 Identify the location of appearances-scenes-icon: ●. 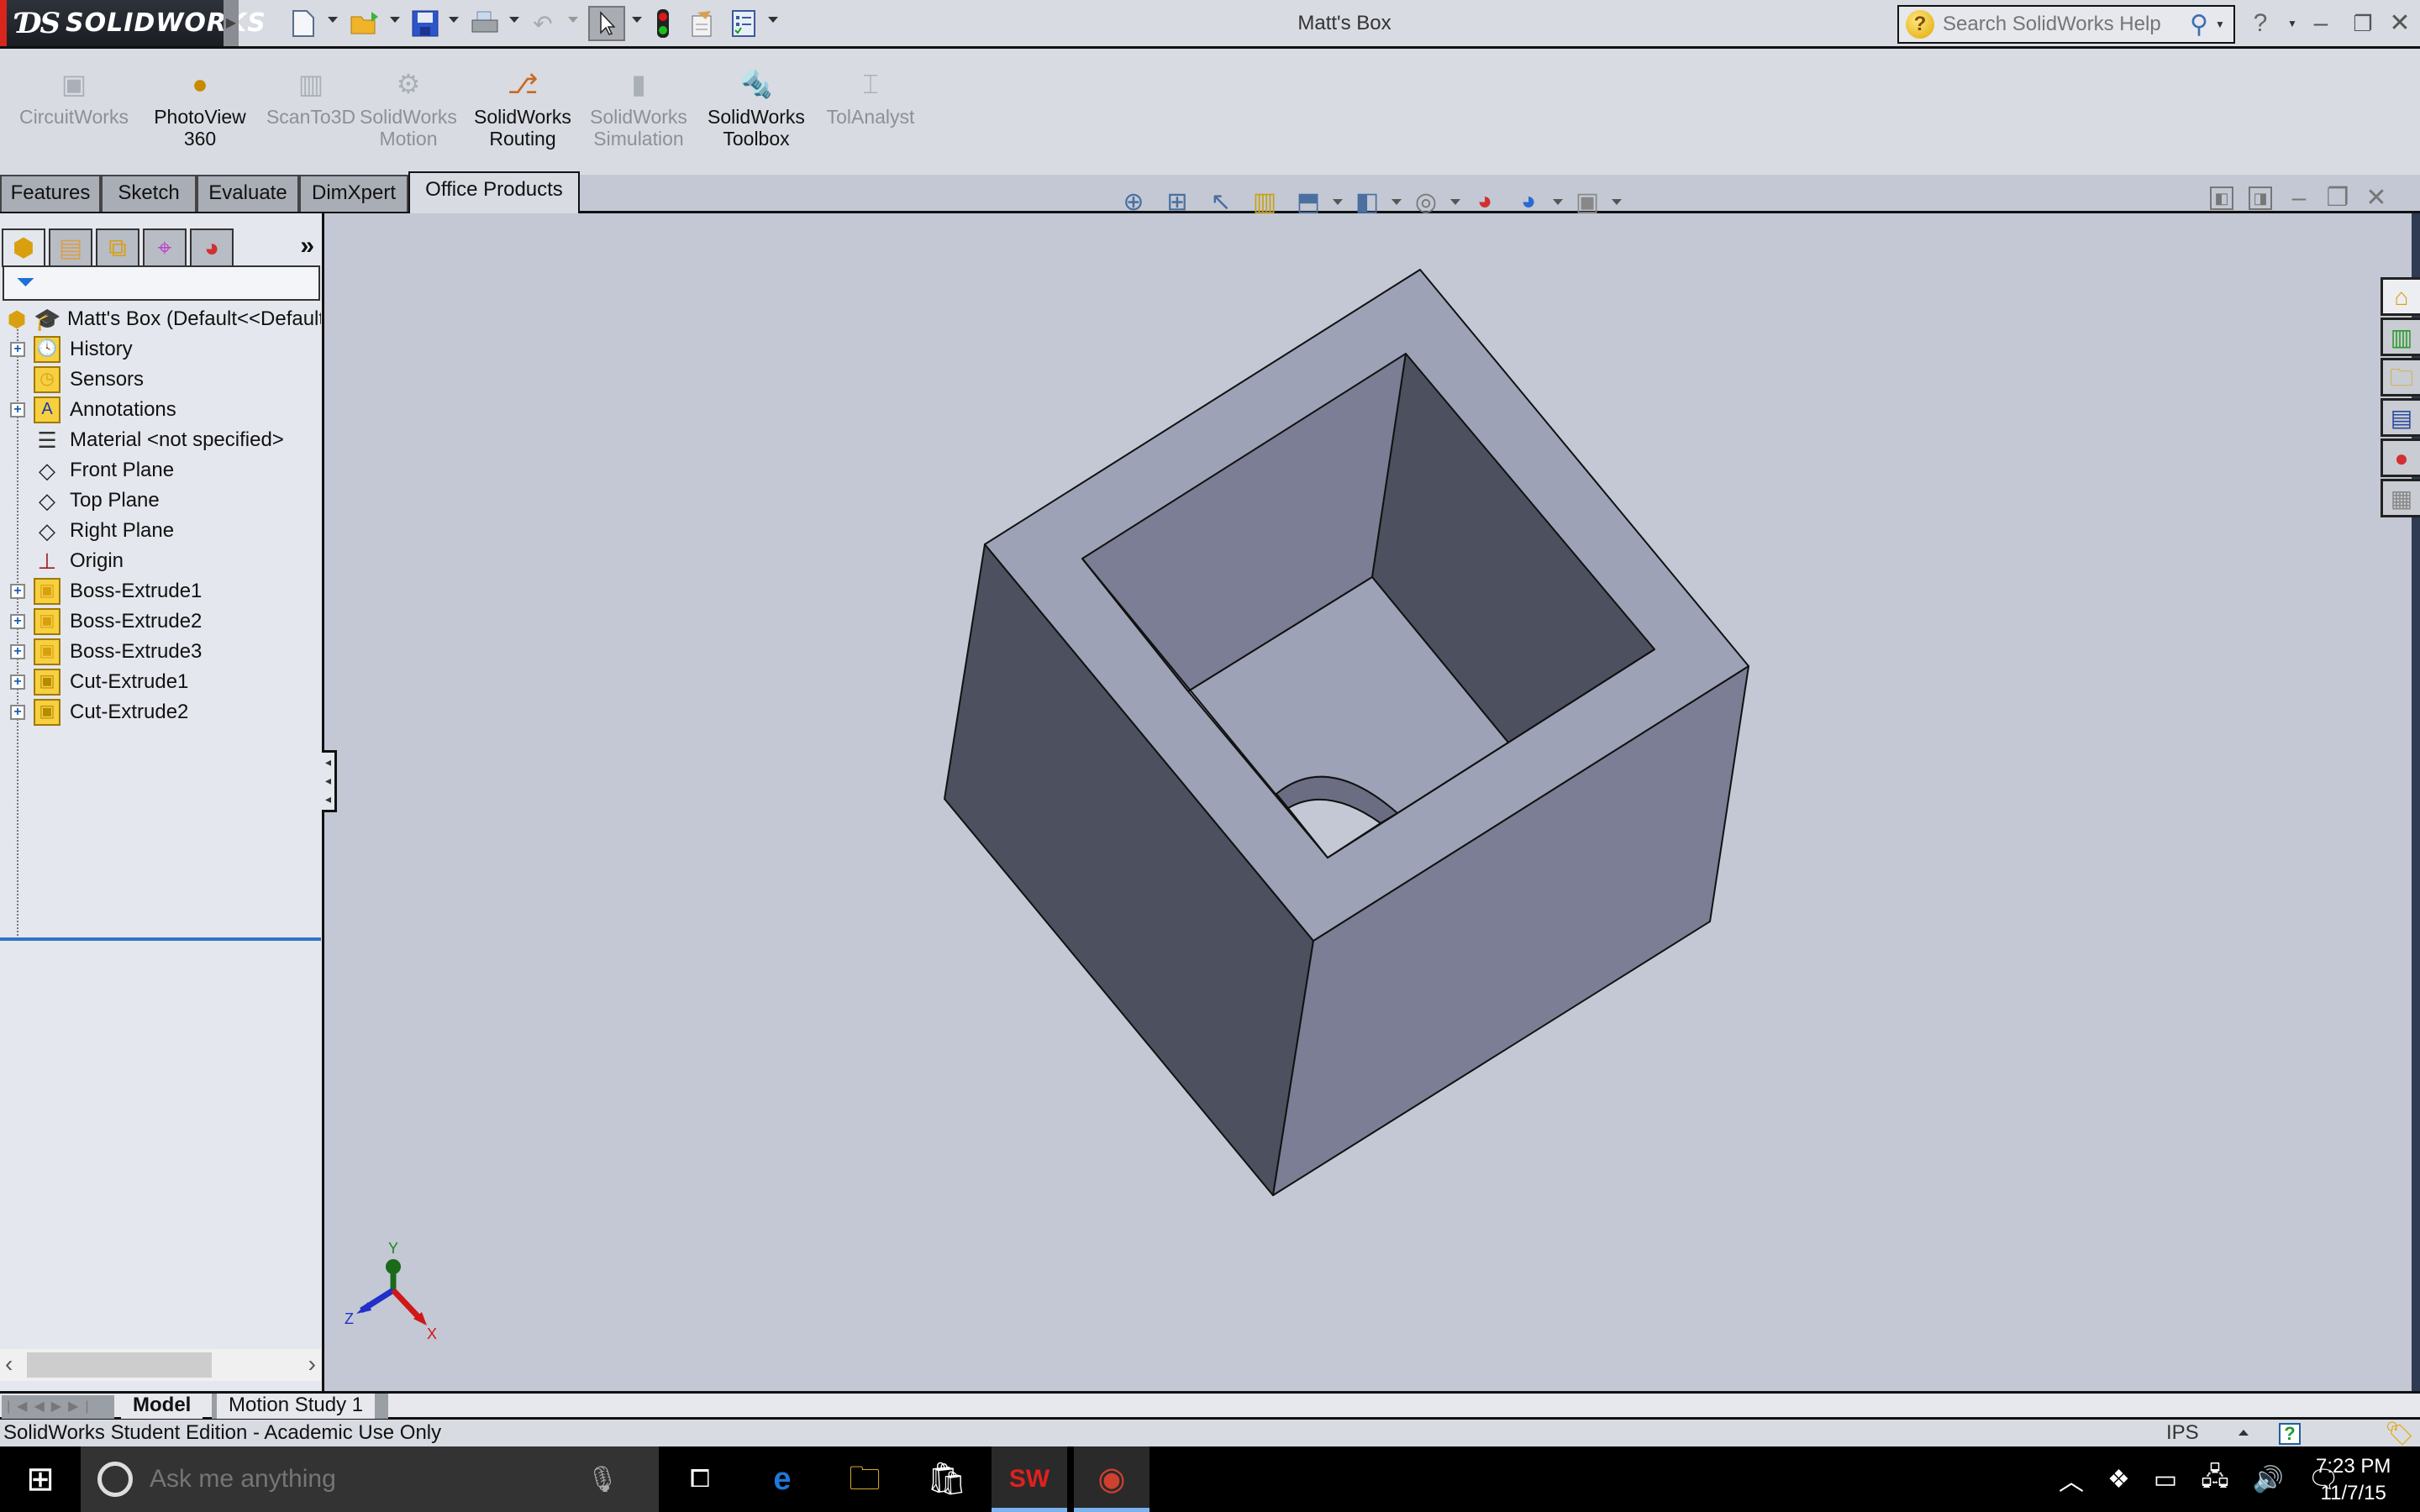
(2400, 457).